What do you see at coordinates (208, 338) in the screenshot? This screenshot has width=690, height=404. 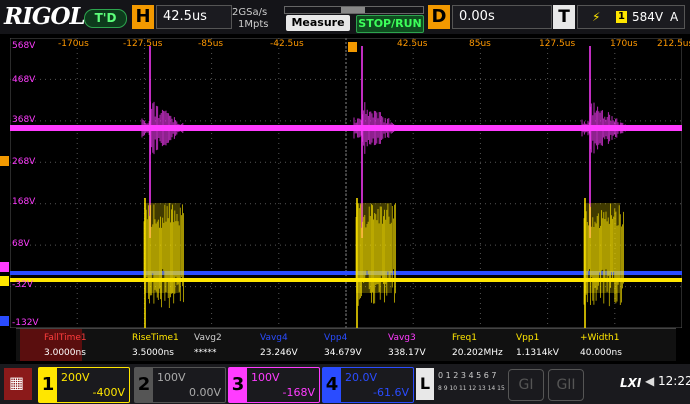 I see `measurement-name: Vavg2` at bounding box center [208, 338].